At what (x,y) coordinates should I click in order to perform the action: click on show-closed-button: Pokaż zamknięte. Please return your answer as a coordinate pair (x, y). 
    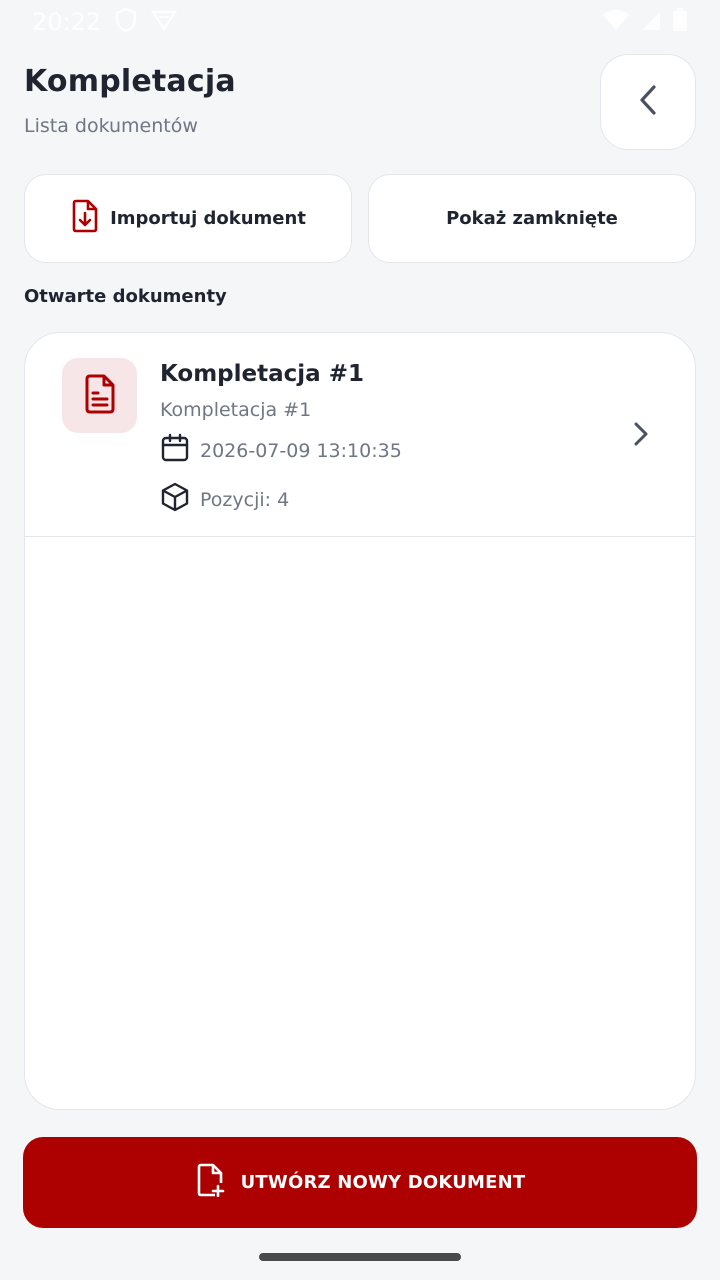
    Looking at the image, I should click on (532, 218).